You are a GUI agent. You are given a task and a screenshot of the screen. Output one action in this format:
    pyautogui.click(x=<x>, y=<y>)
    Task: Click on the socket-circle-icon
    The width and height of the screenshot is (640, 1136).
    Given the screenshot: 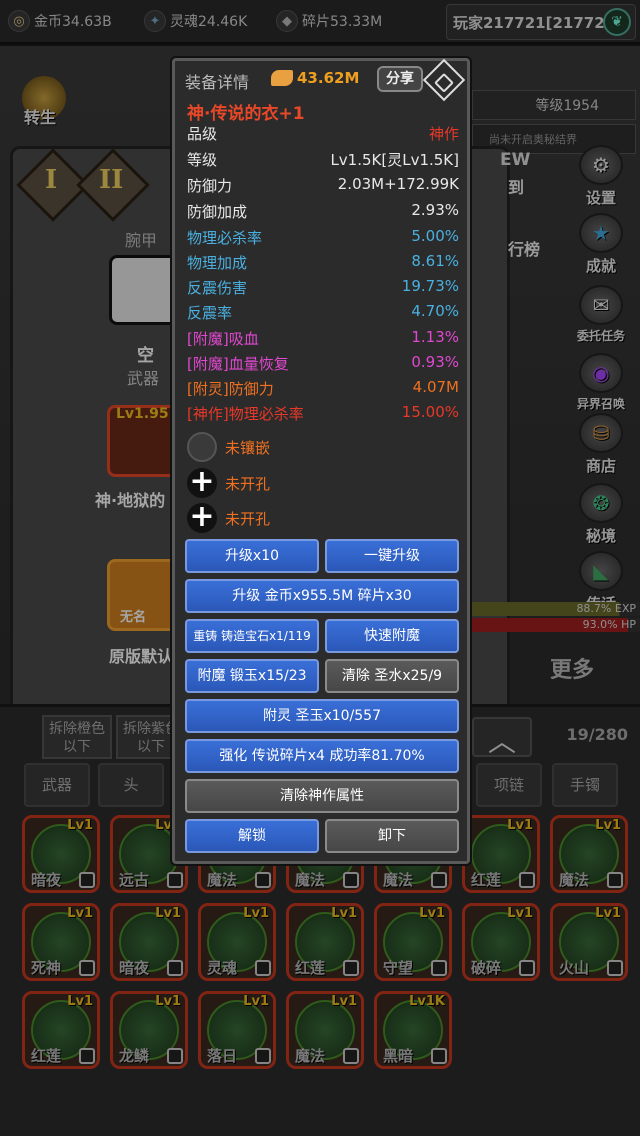 What is the action you would take?
    pyautogui.click(x=202, y=447)
    